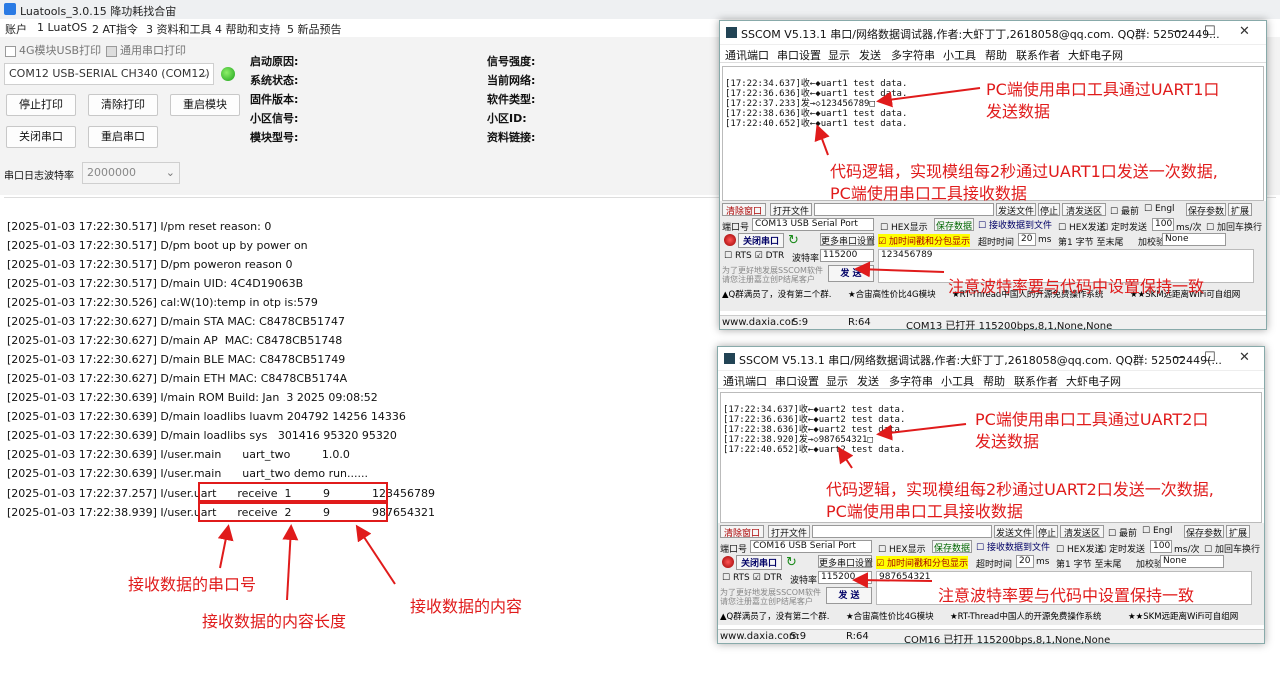 This screenshot has width=1280, height=686. I want to click on sscom2-clear-send-button: 清发送区, so click(1082, 532).